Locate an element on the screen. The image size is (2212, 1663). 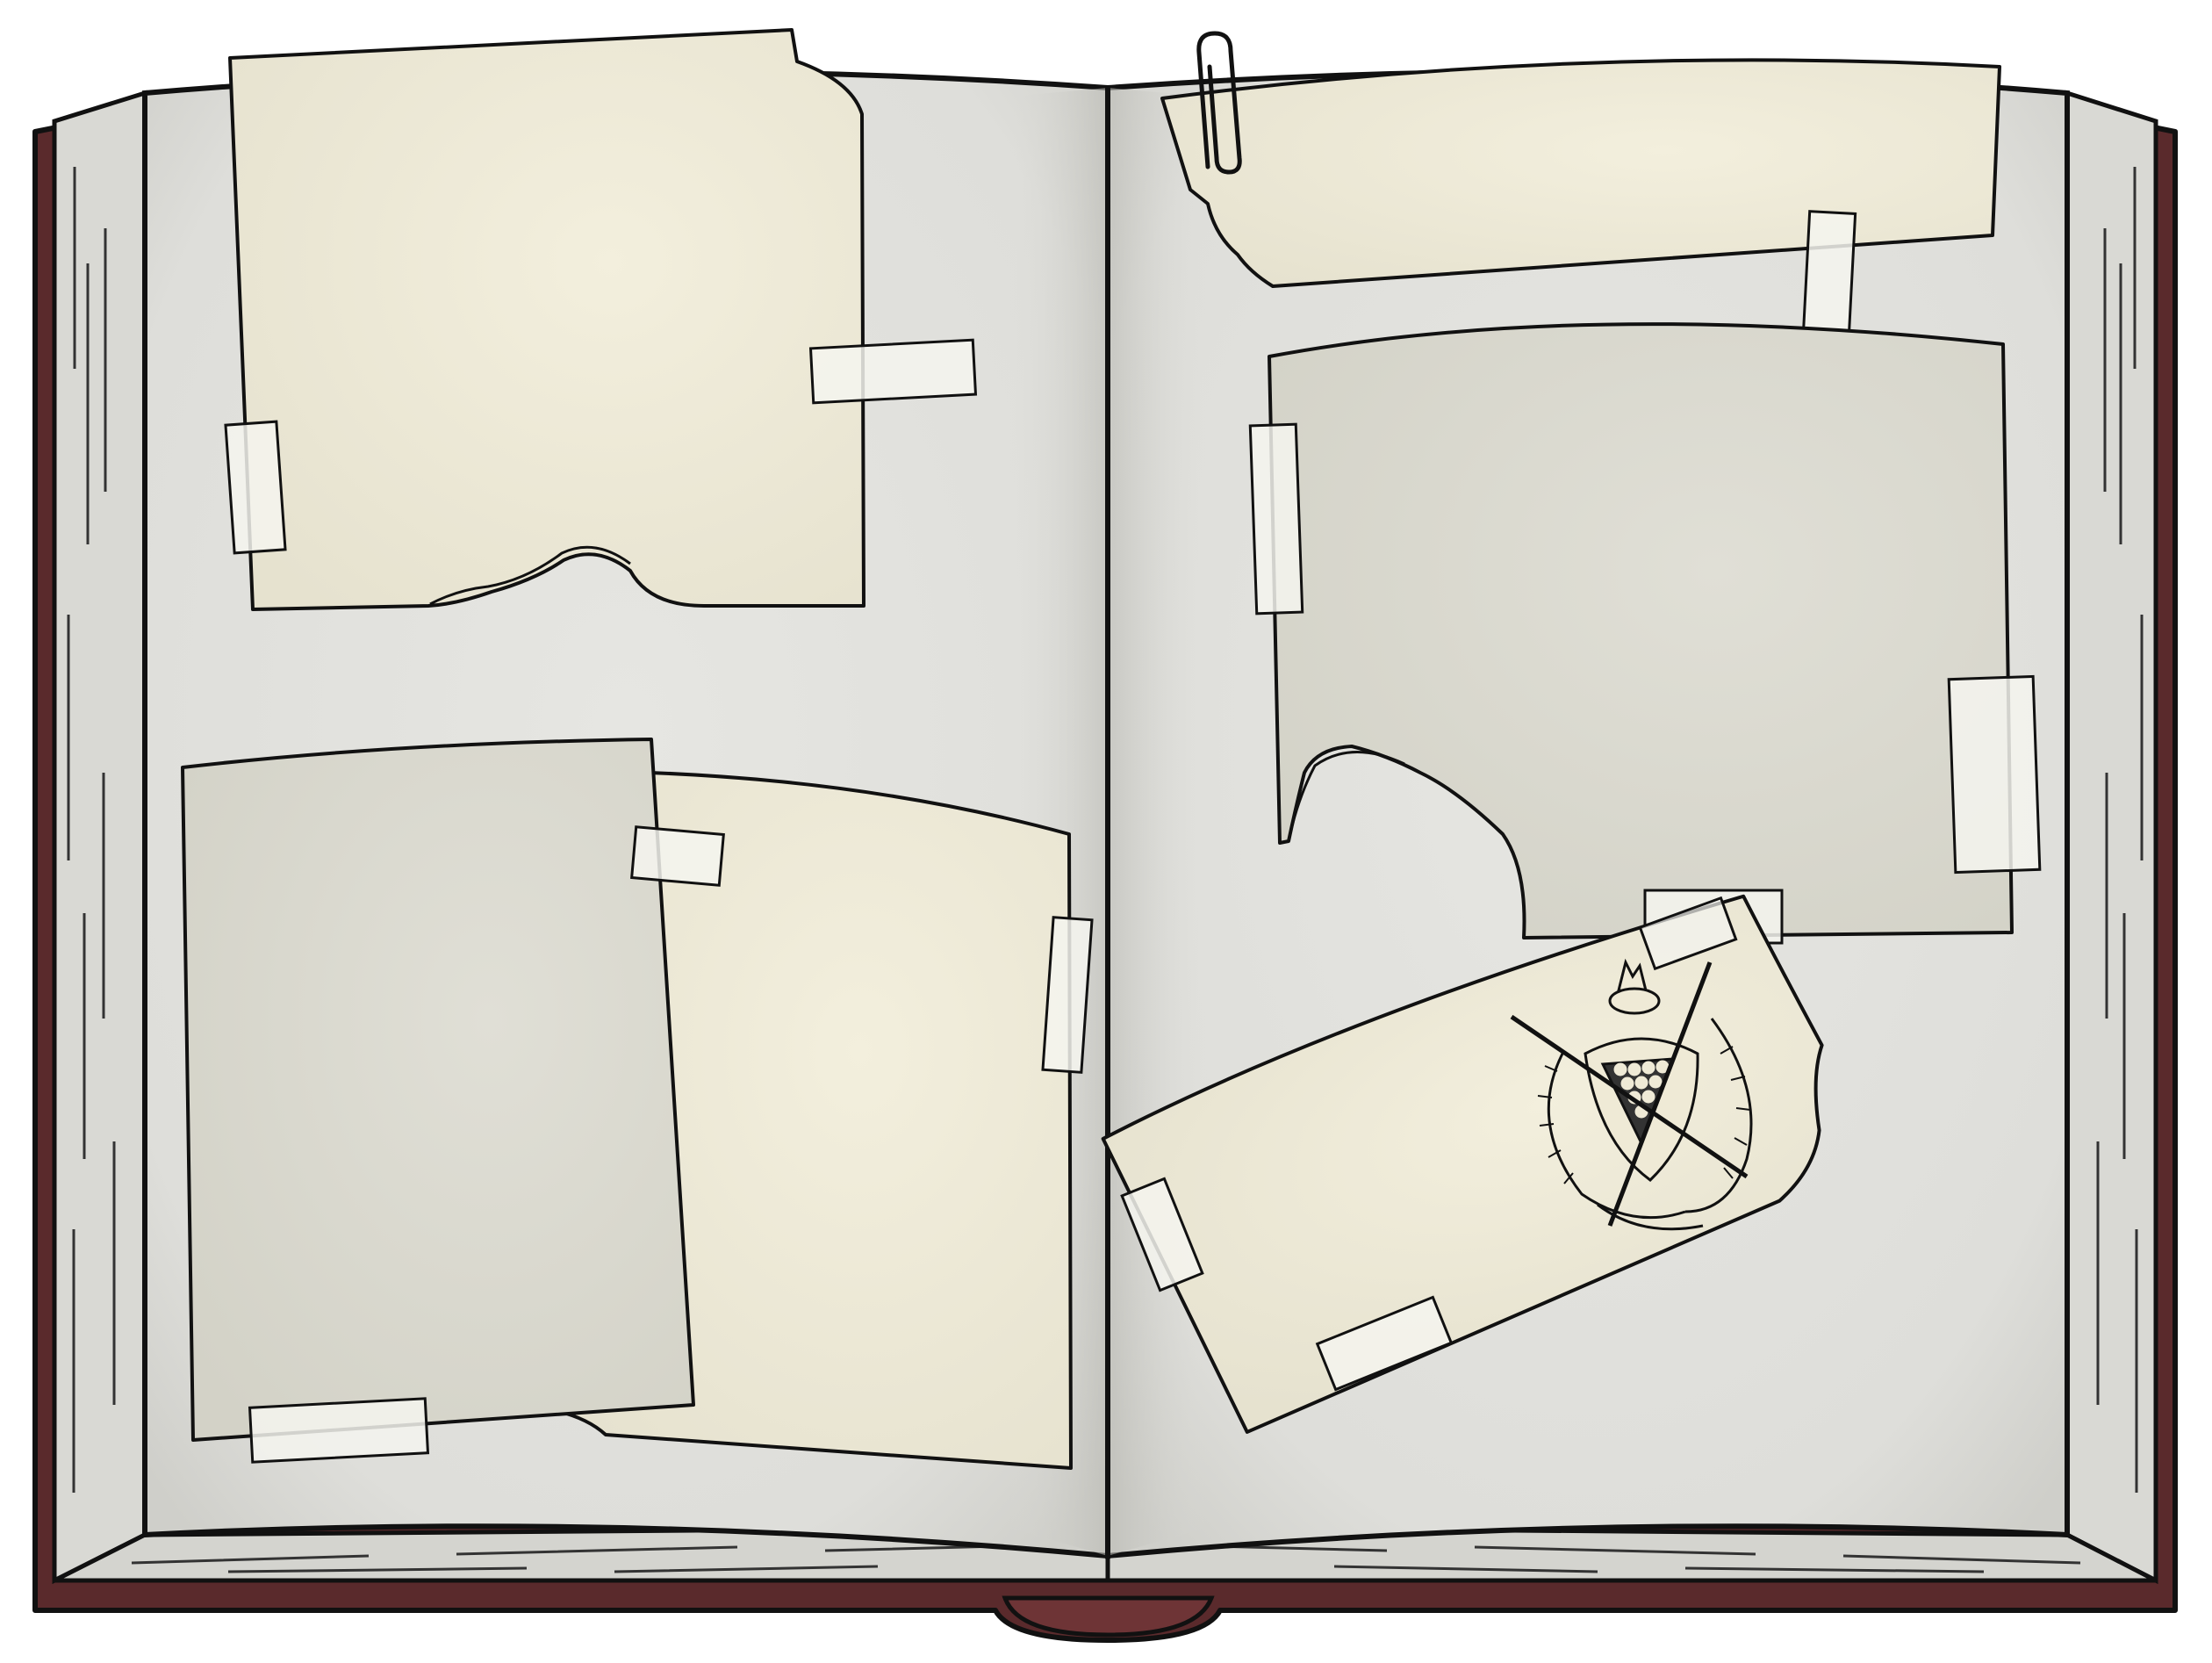
spine-shadow-right is located at coordinates (1157, 822).